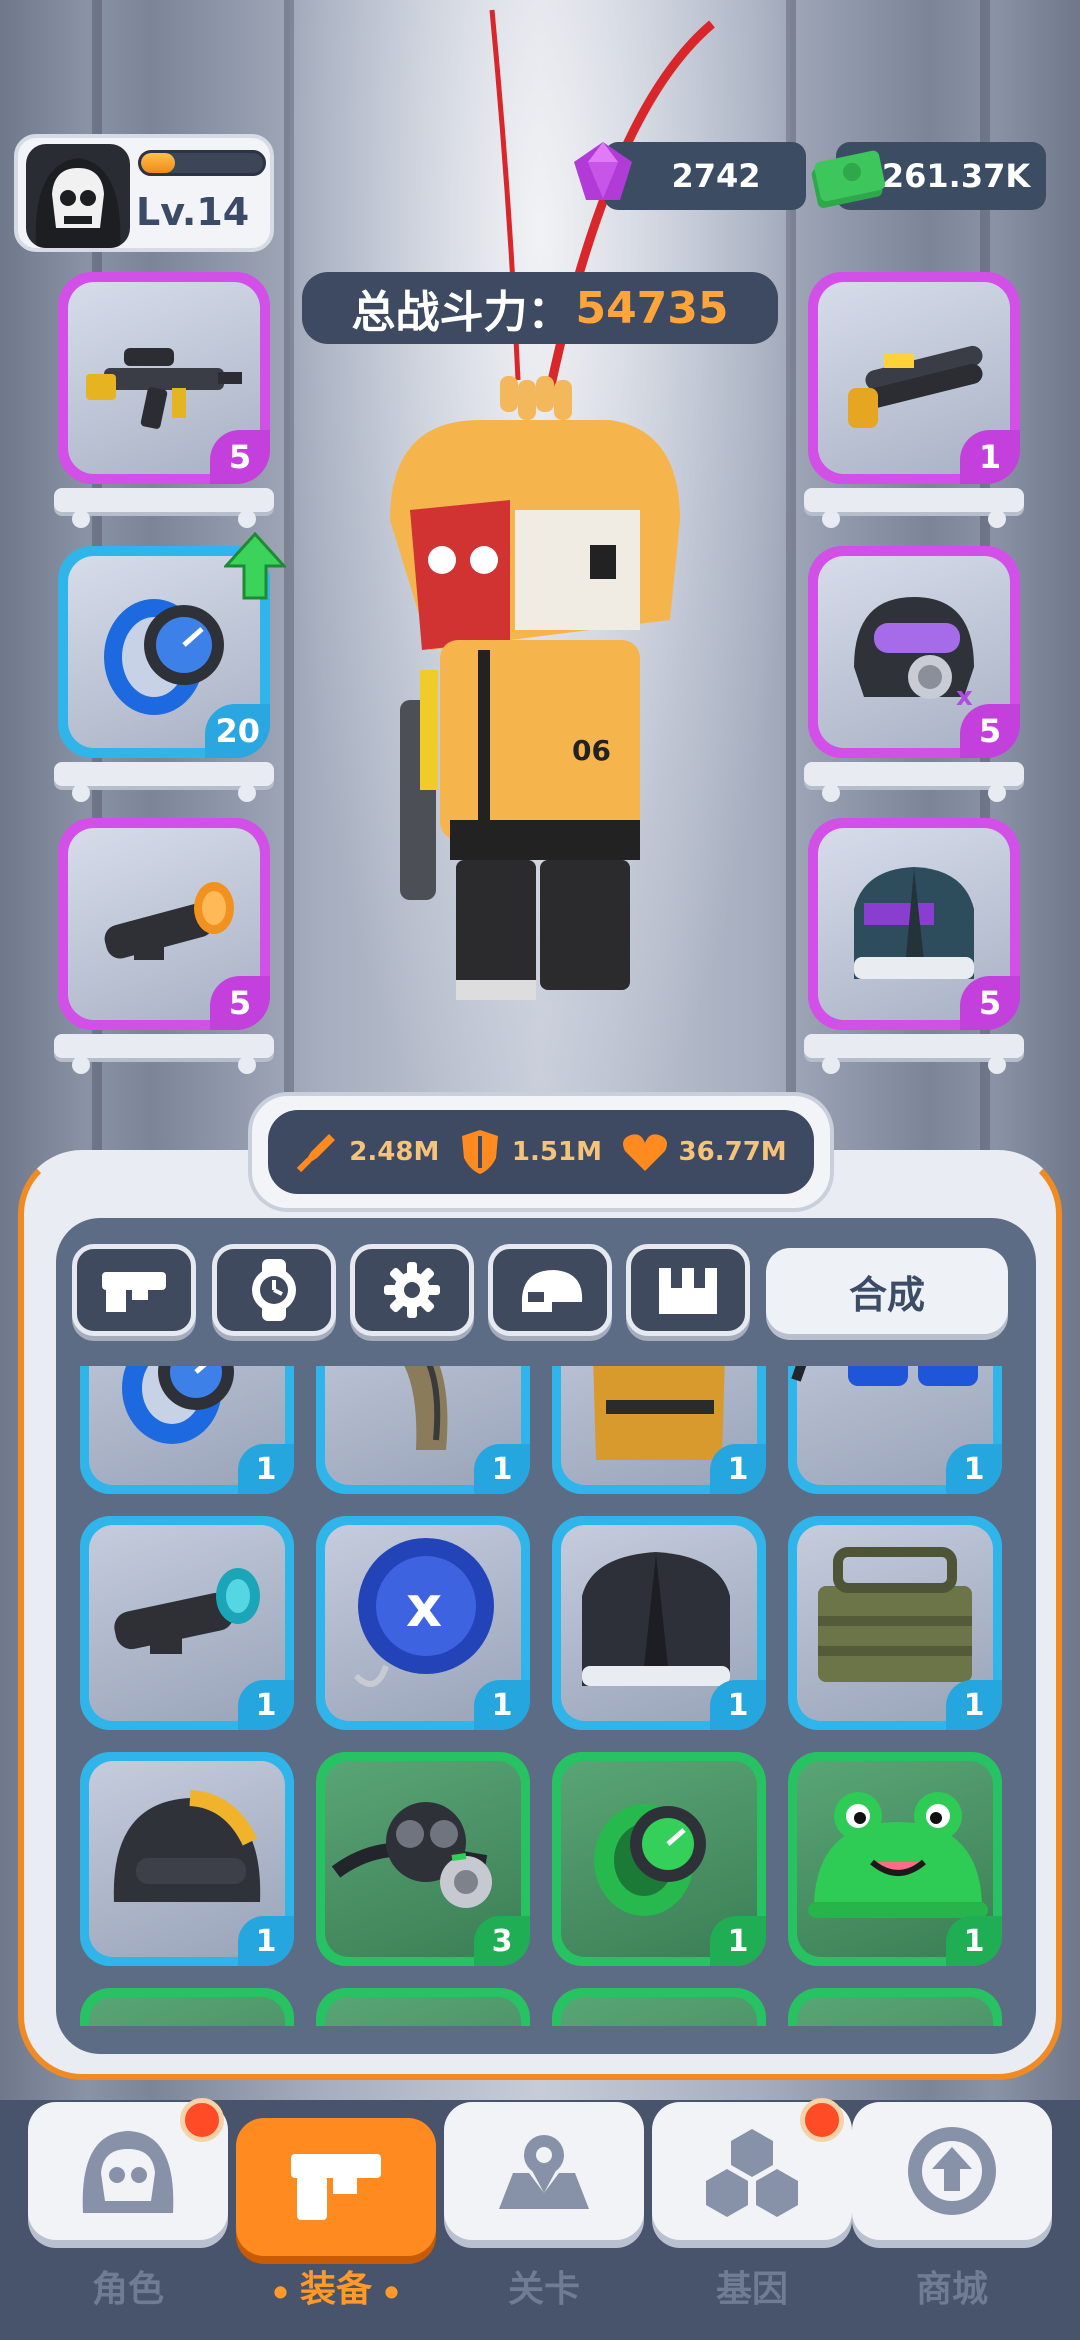 Image resolution: width=1080 pixels, height=2340 pixels. Describe the element at coordinates (336, 2289) in the screenshot. I see `nav-label-equipment: ● 装备 ●` at that location.